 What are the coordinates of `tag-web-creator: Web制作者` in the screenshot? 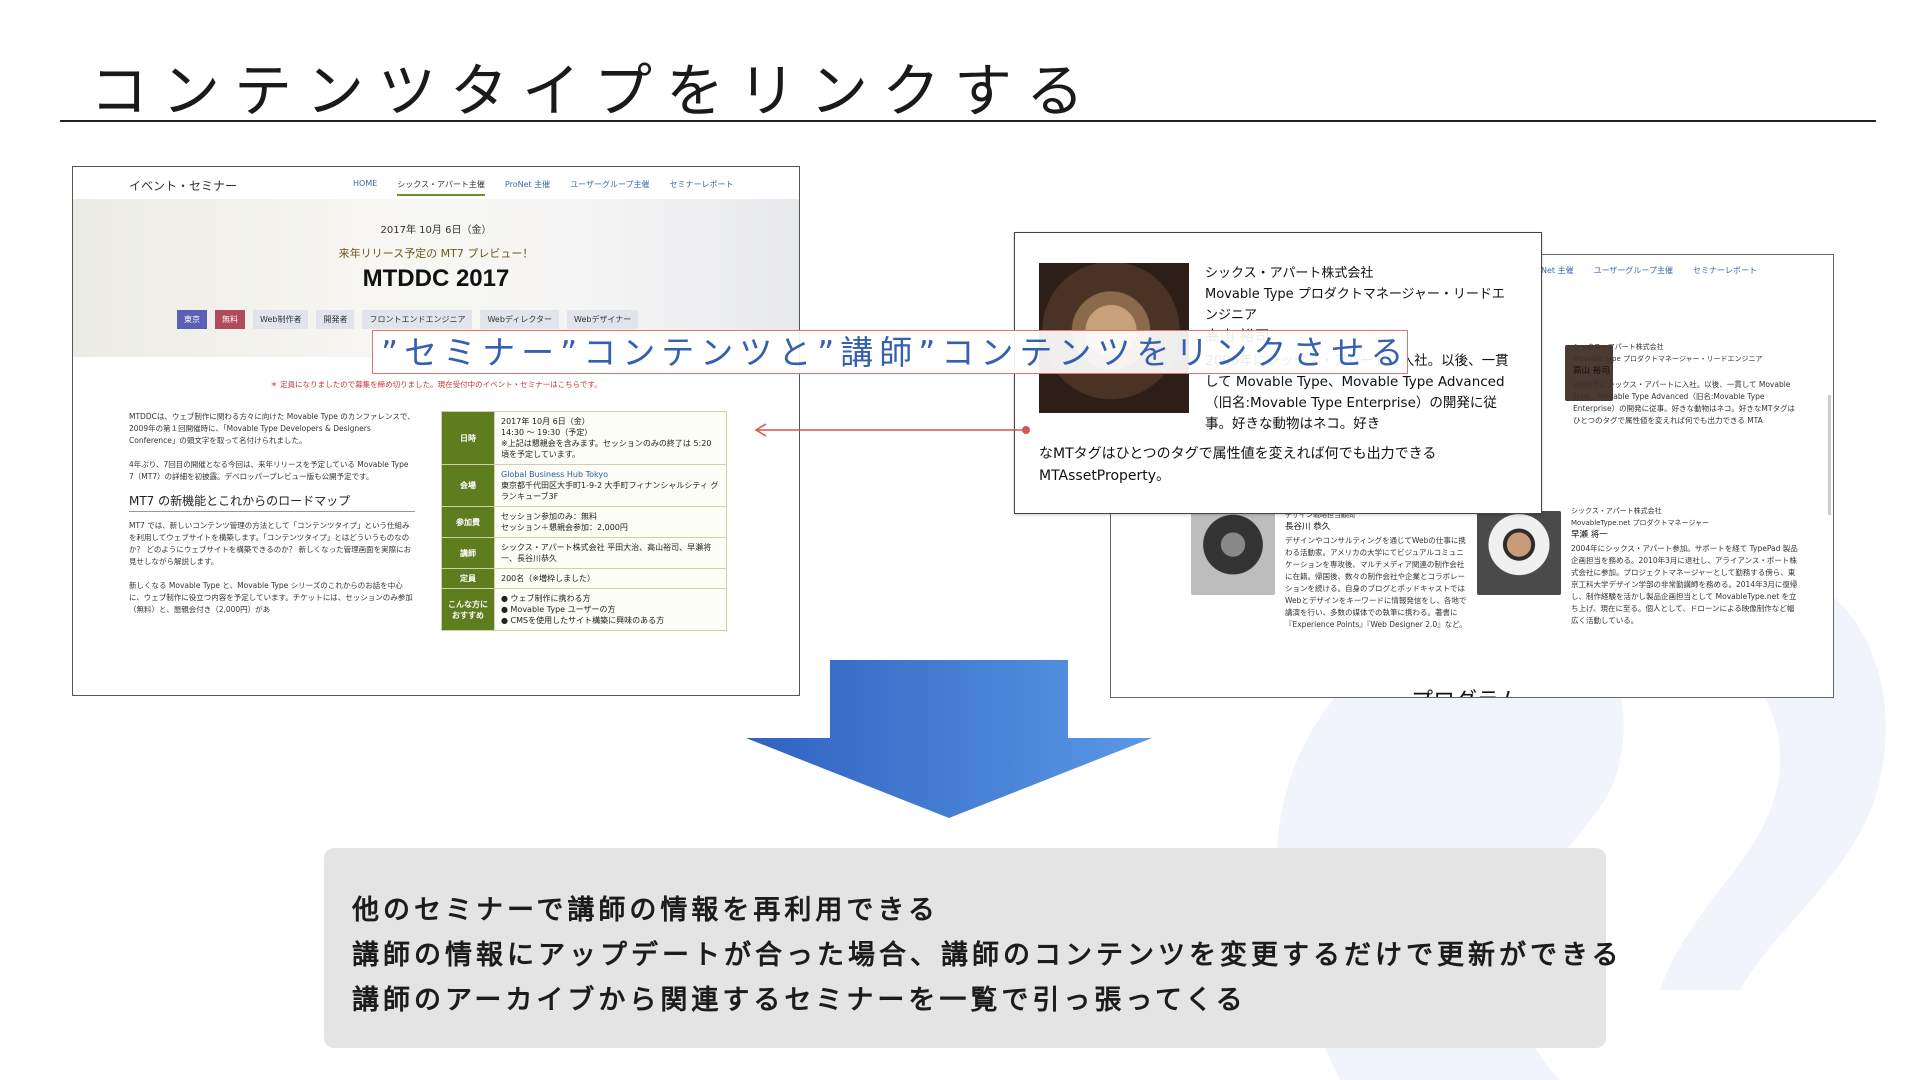 It's located at (281, 319).